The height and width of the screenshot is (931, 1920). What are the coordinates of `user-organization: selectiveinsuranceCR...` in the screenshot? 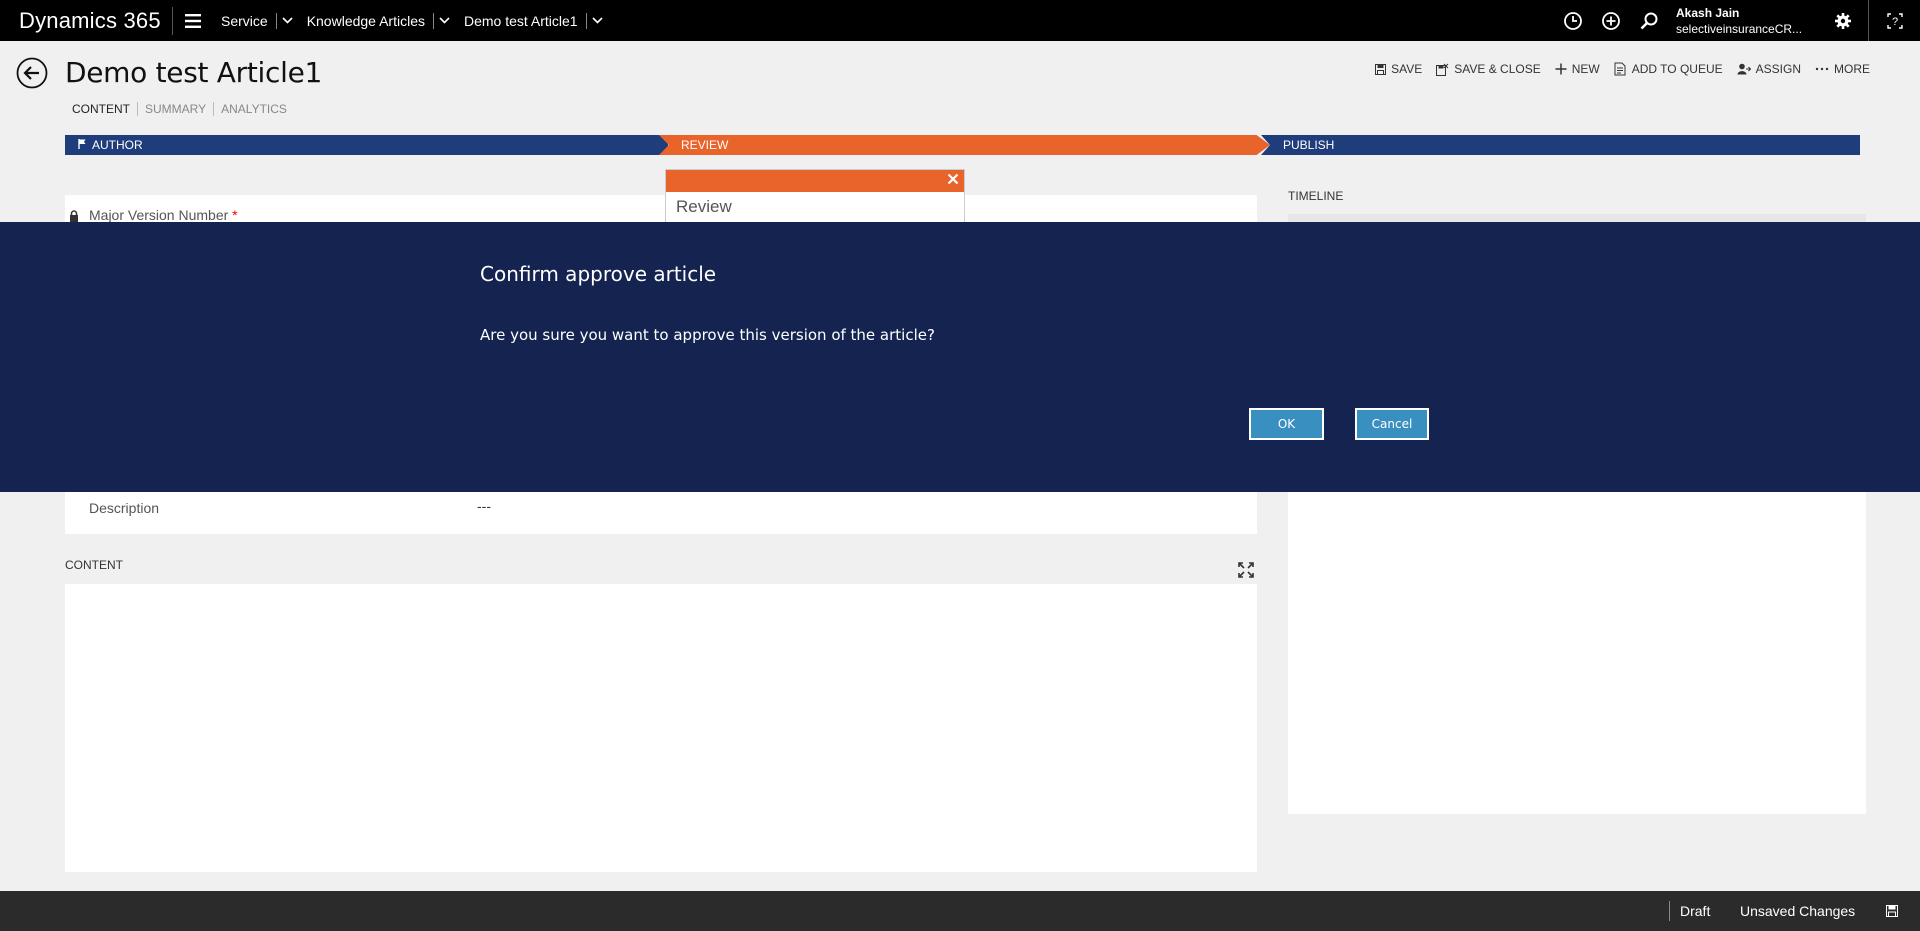 It's located at (1739, 28).